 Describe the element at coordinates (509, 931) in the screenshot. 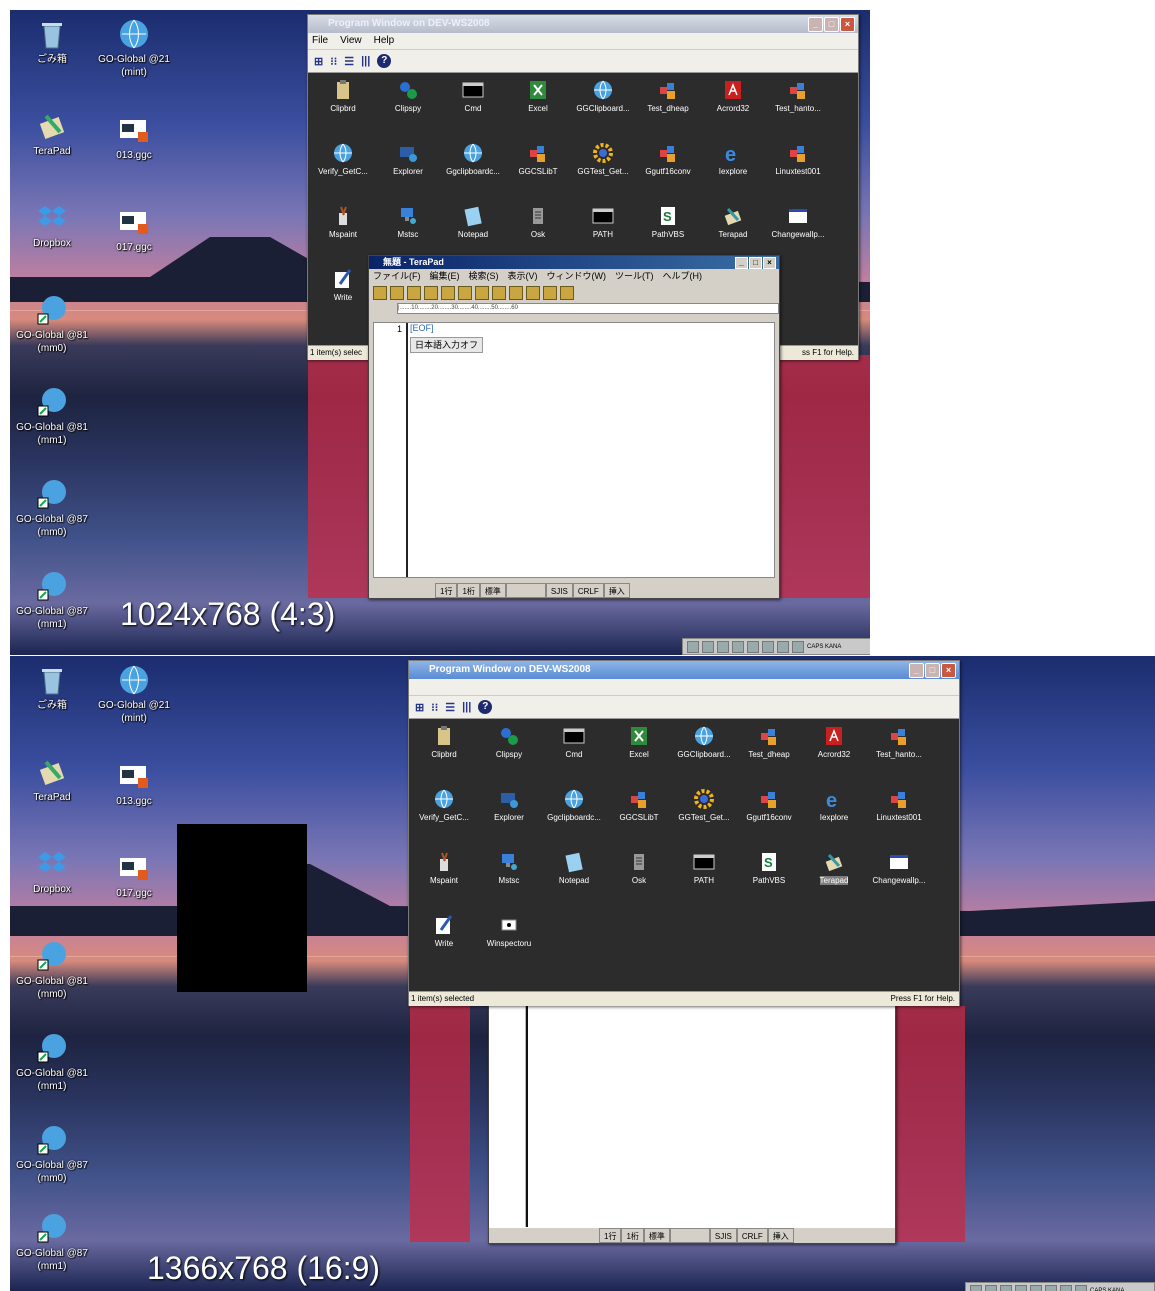

I see `program-item: Winspectoru` at that location.